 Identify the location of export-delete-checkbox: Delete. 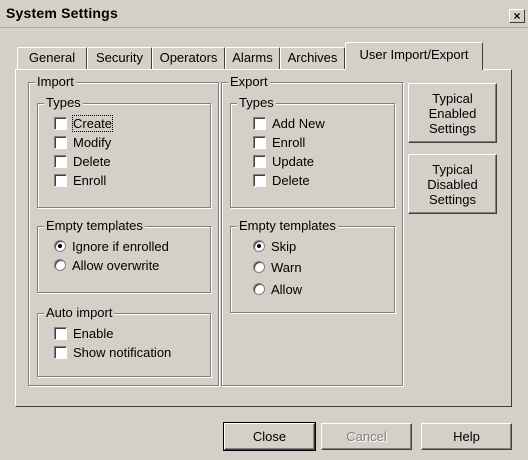
(281, 180).